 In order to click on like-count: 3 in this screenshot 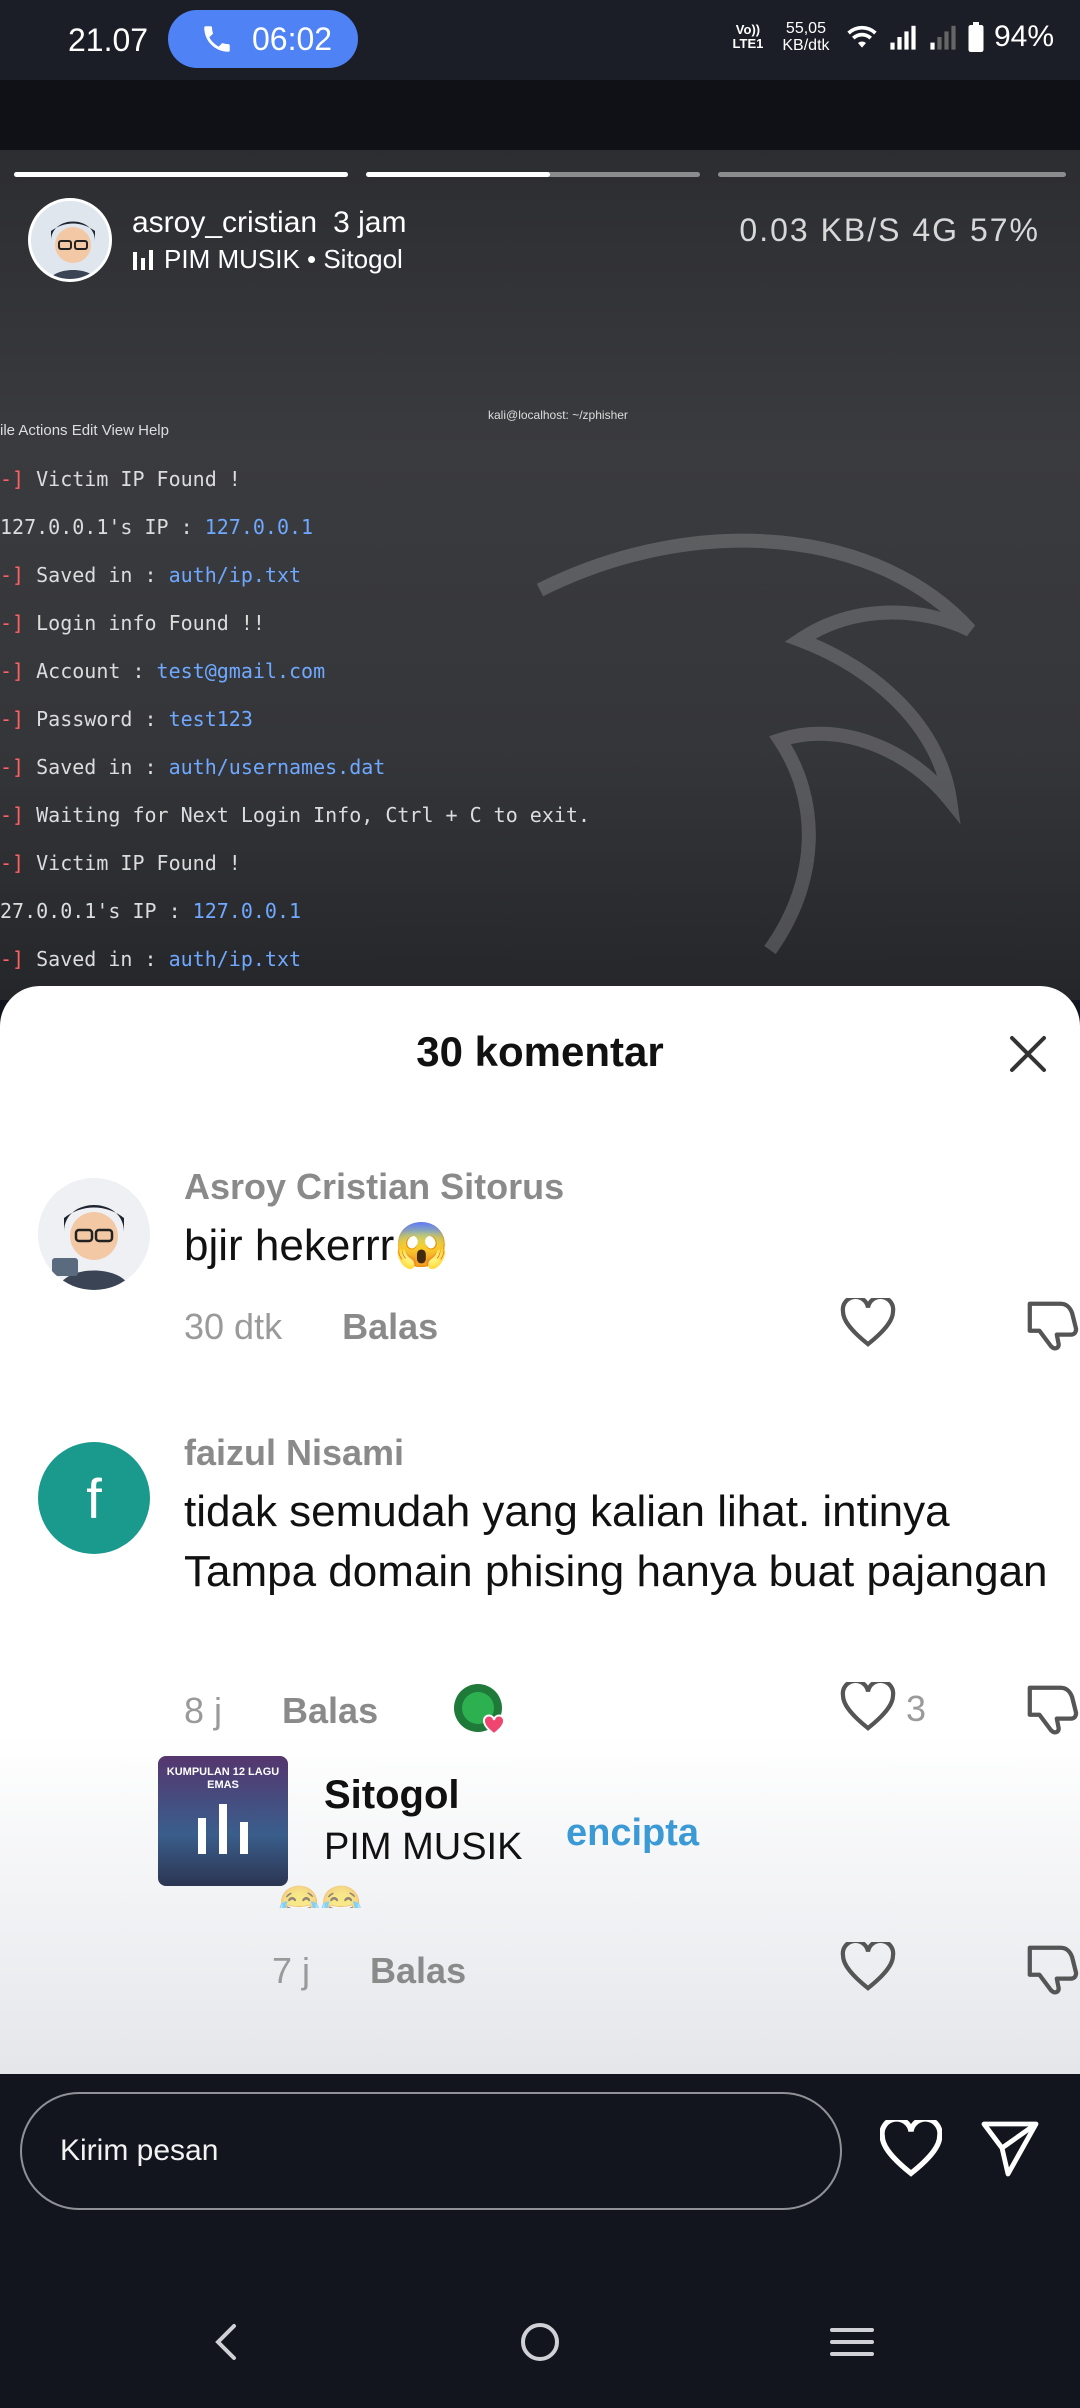, I will do `click(916, 1708)`.